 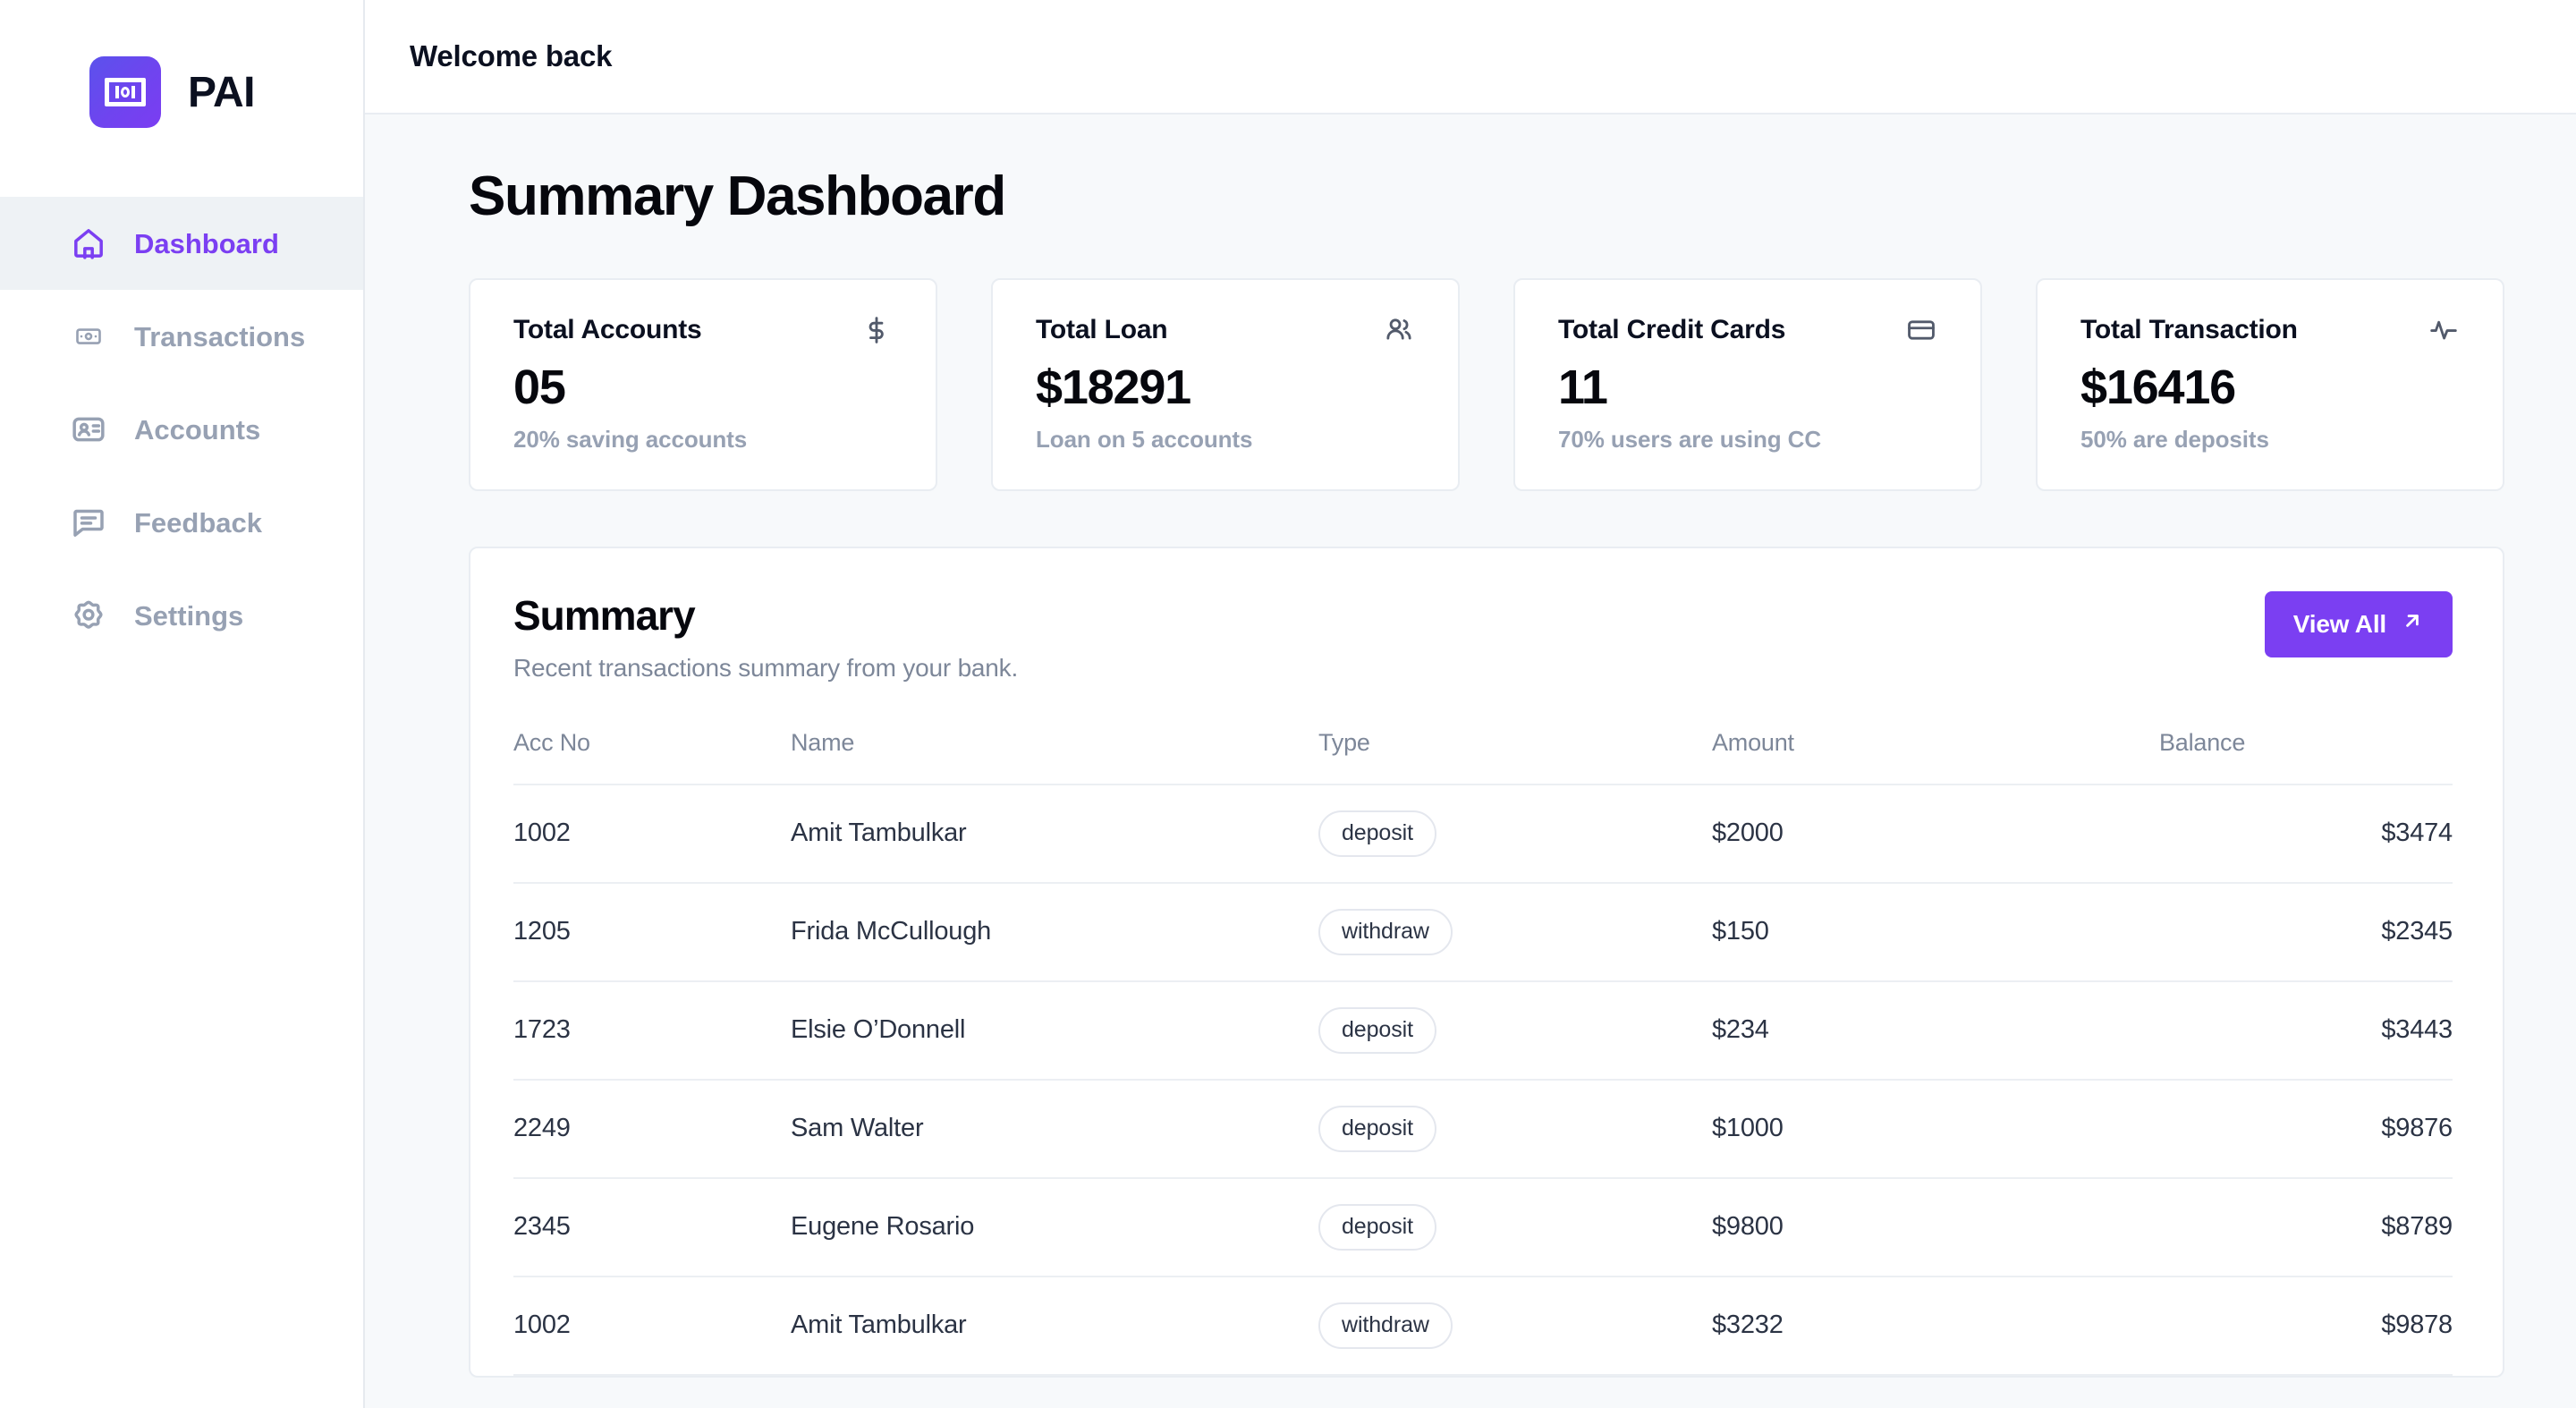 I want to click on cell-name: Sam Walter, so click(x=1054, y=1129).